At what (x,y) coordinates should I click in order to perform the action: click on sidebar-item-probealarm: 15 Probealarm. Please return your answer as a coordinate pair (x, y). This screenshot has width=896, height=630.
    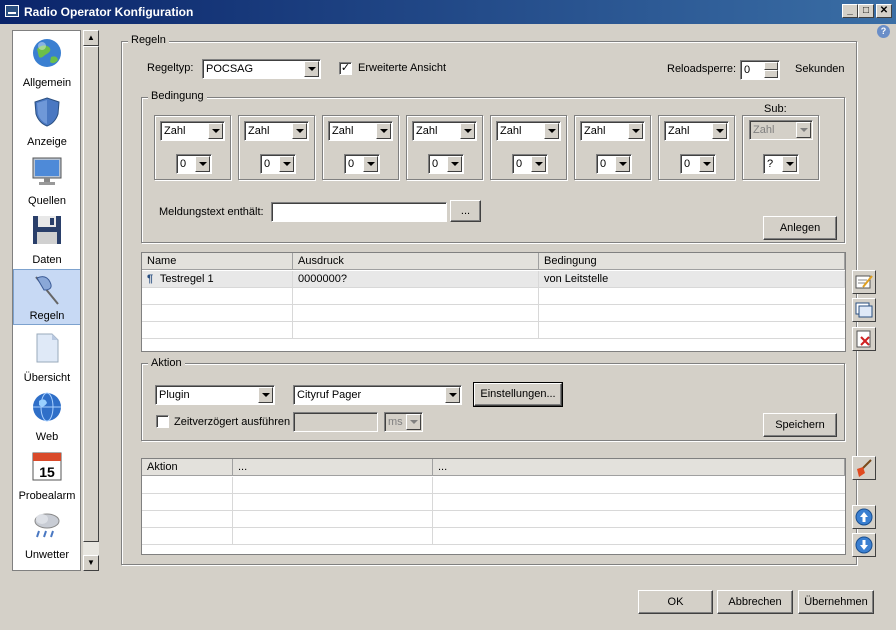
    Looking at the image, I should click on (46, 475).